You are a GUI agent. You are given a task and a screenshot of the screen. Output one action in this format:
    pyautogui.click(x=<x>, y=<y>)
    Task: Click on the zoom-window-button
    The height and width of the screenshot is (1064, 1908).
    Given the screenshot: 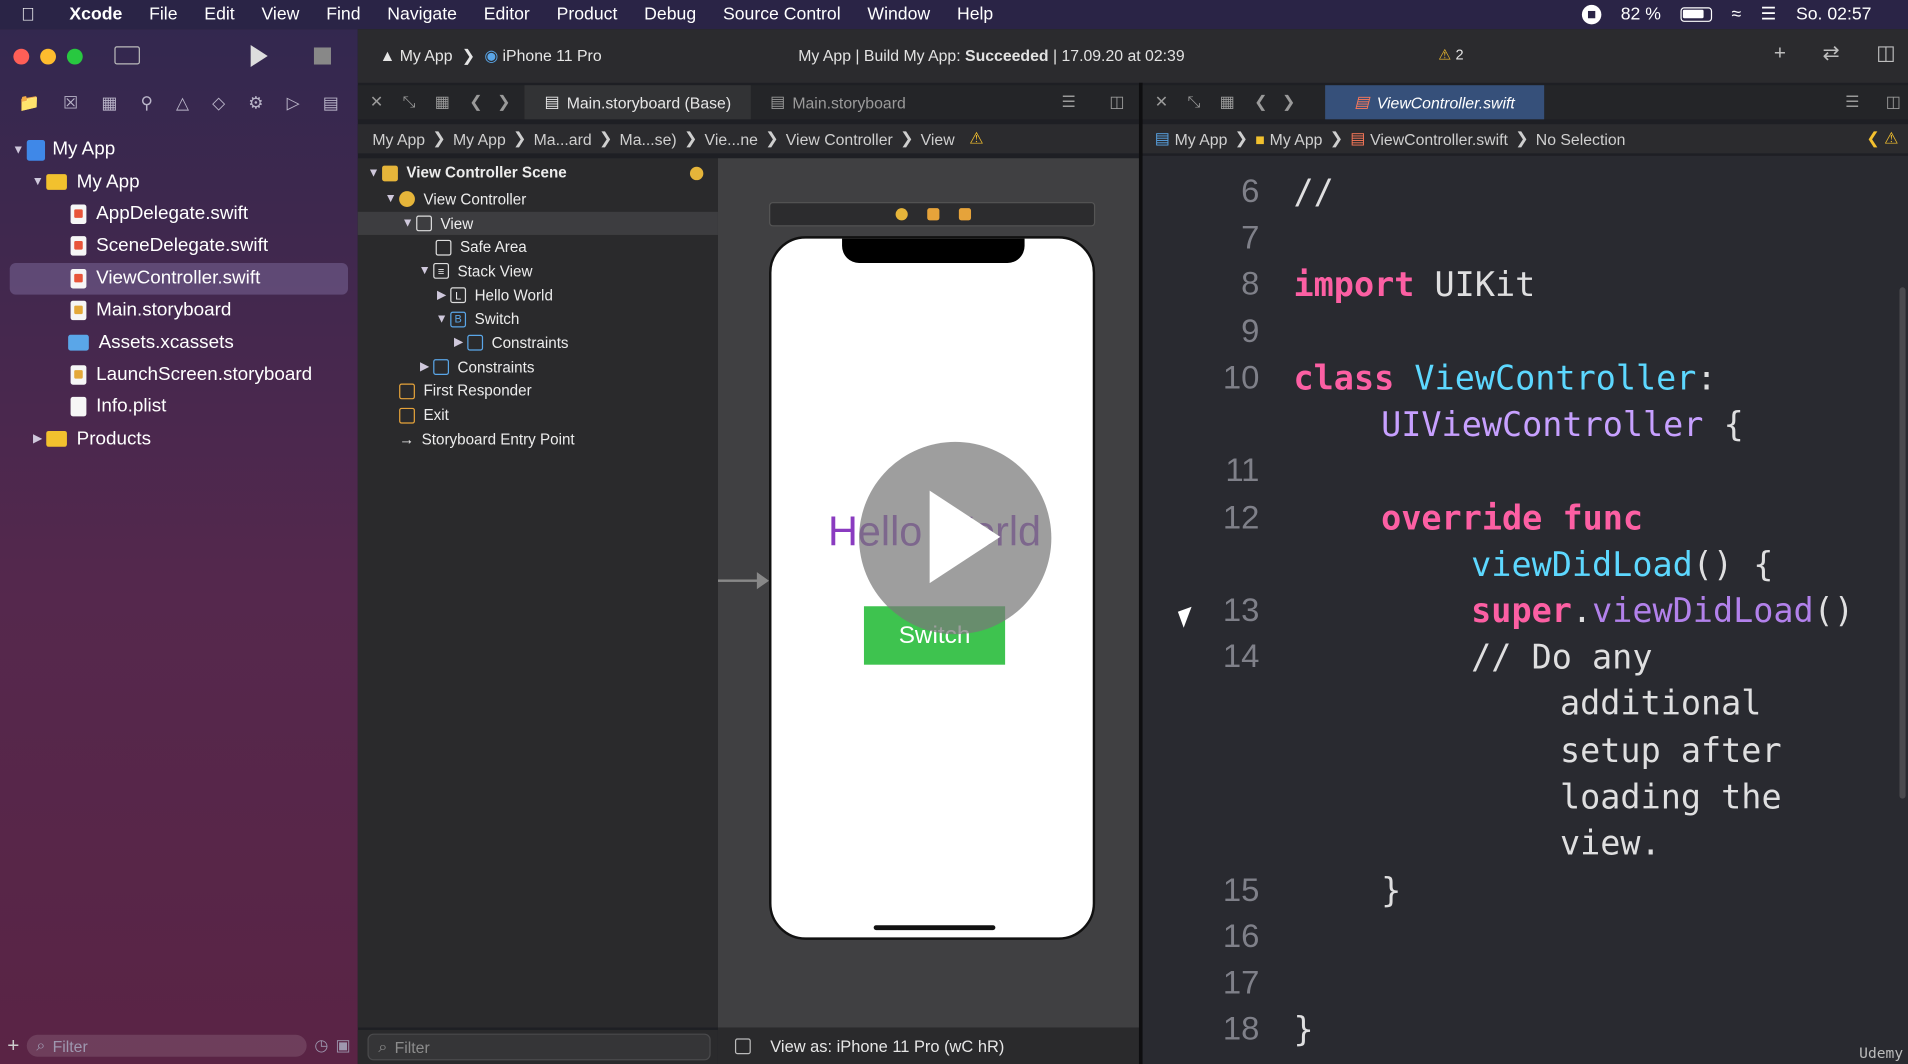 What is the action you would take?
    pyautogui.click(x=74, y=56)
    